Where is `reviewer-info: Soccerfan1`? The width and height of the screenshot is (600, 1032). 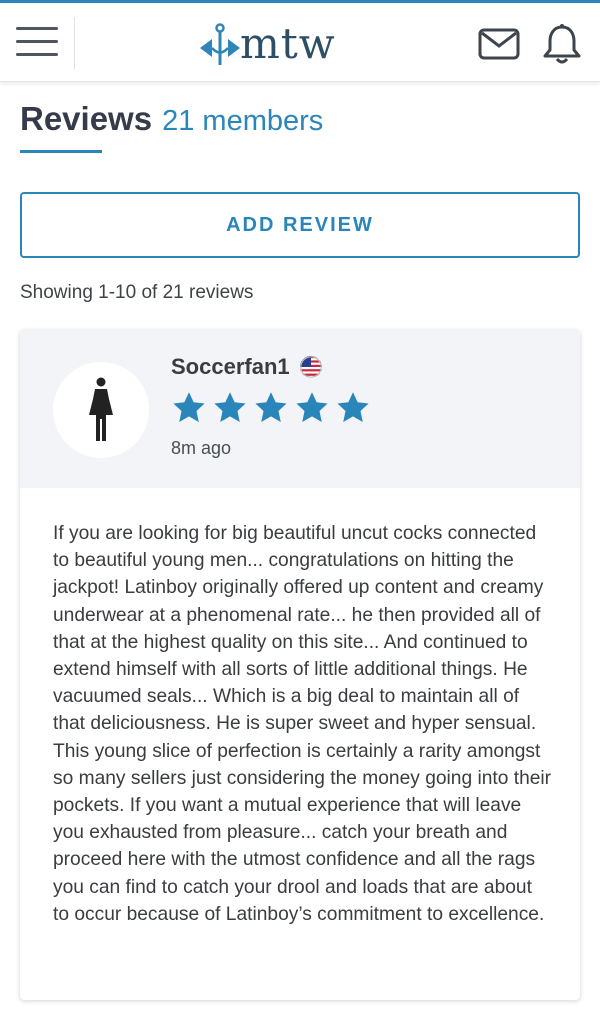 reviewer-info: Soccerfan1 is located at coordinates (246, 367).